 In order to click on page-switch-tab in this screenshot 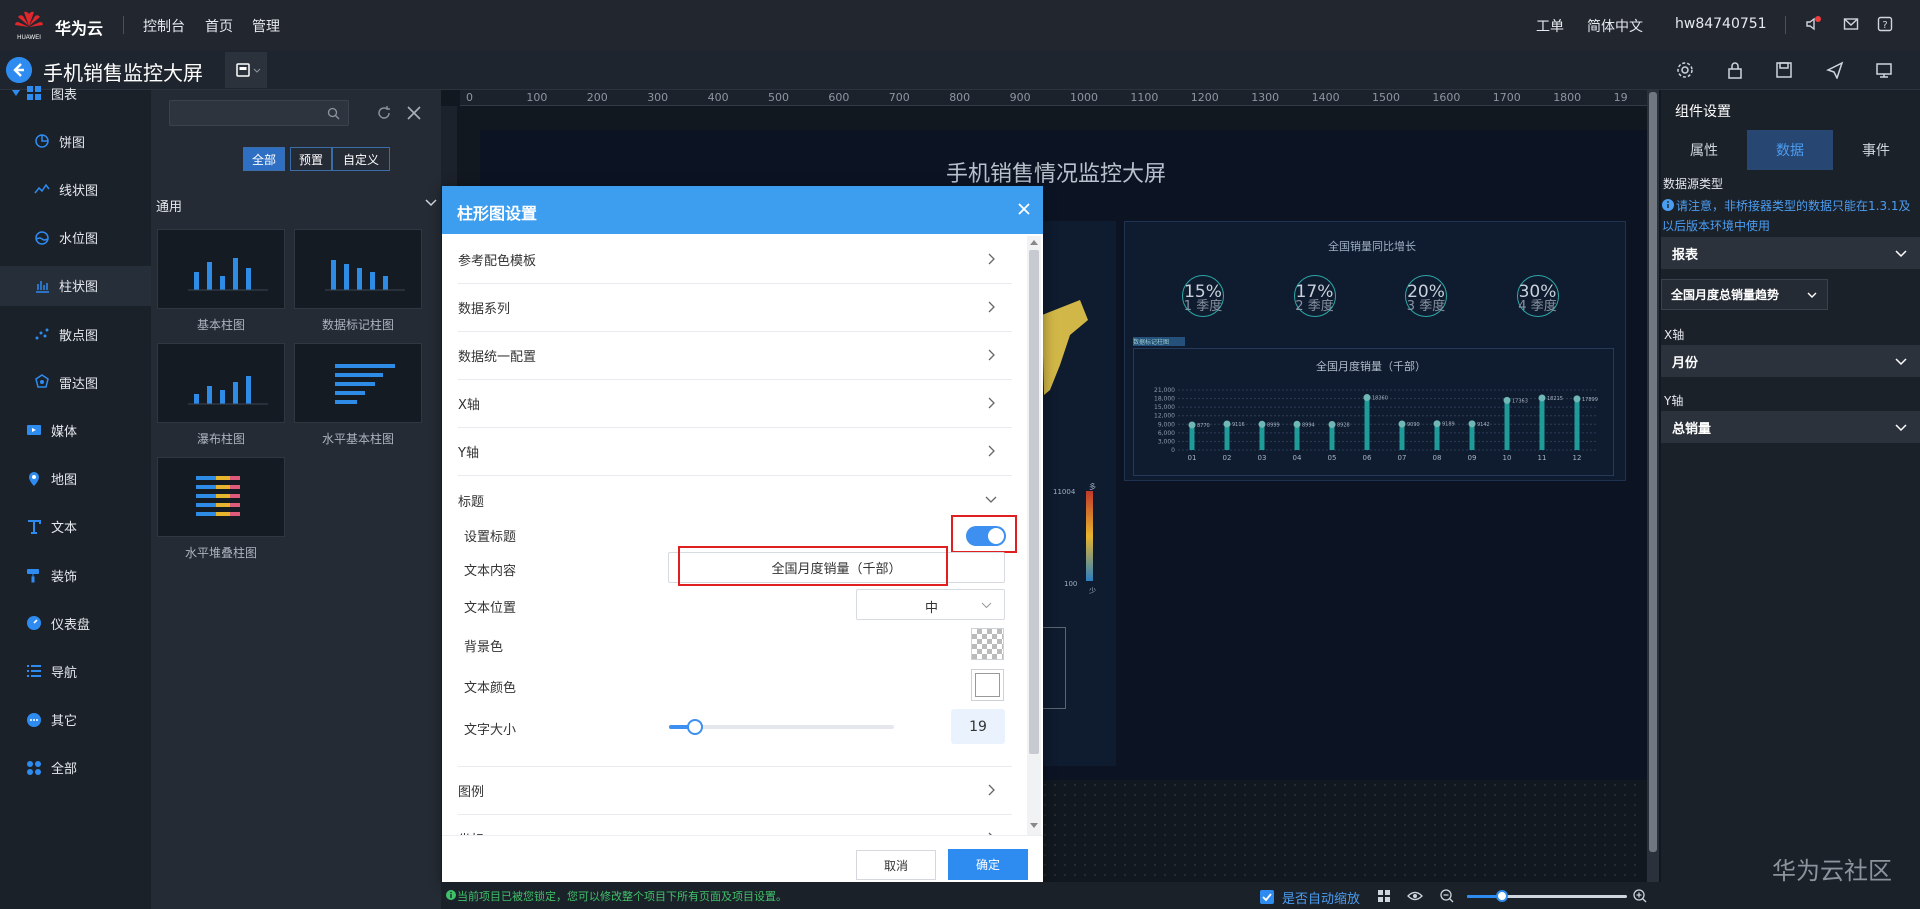, I will do `click(246, 70)`.